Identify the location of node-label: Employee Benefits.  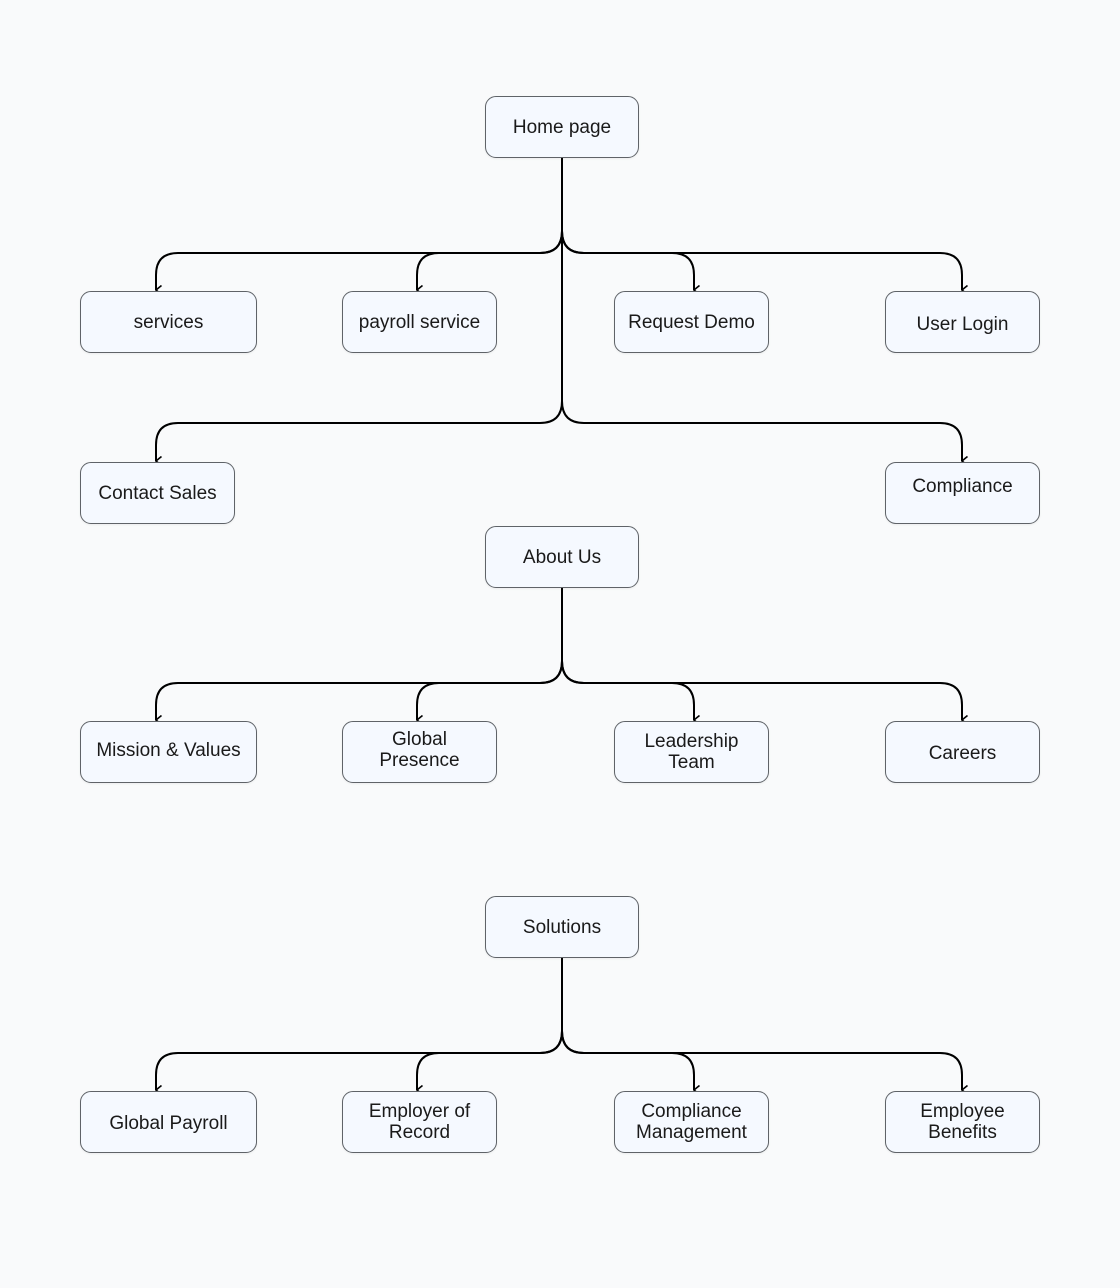
(962, 1122).